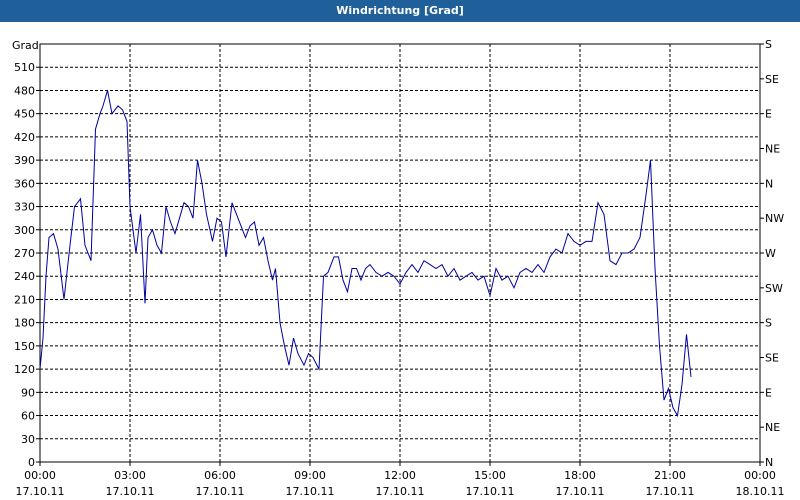  Describe the element at coordinates (24, 67) in the screenshot. I see `y-tick-label: 510` at that location.